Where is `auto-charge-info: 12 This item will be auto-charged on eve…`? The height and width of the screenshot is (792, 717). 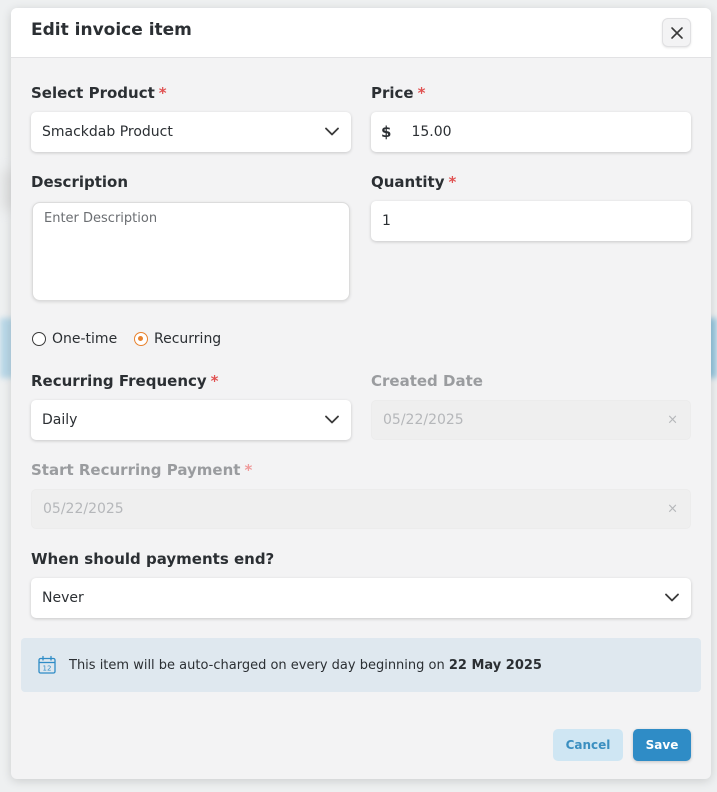
auto-charge-info: 12 This item will be auto-charged on eve… is located at coordinates (361, 665).